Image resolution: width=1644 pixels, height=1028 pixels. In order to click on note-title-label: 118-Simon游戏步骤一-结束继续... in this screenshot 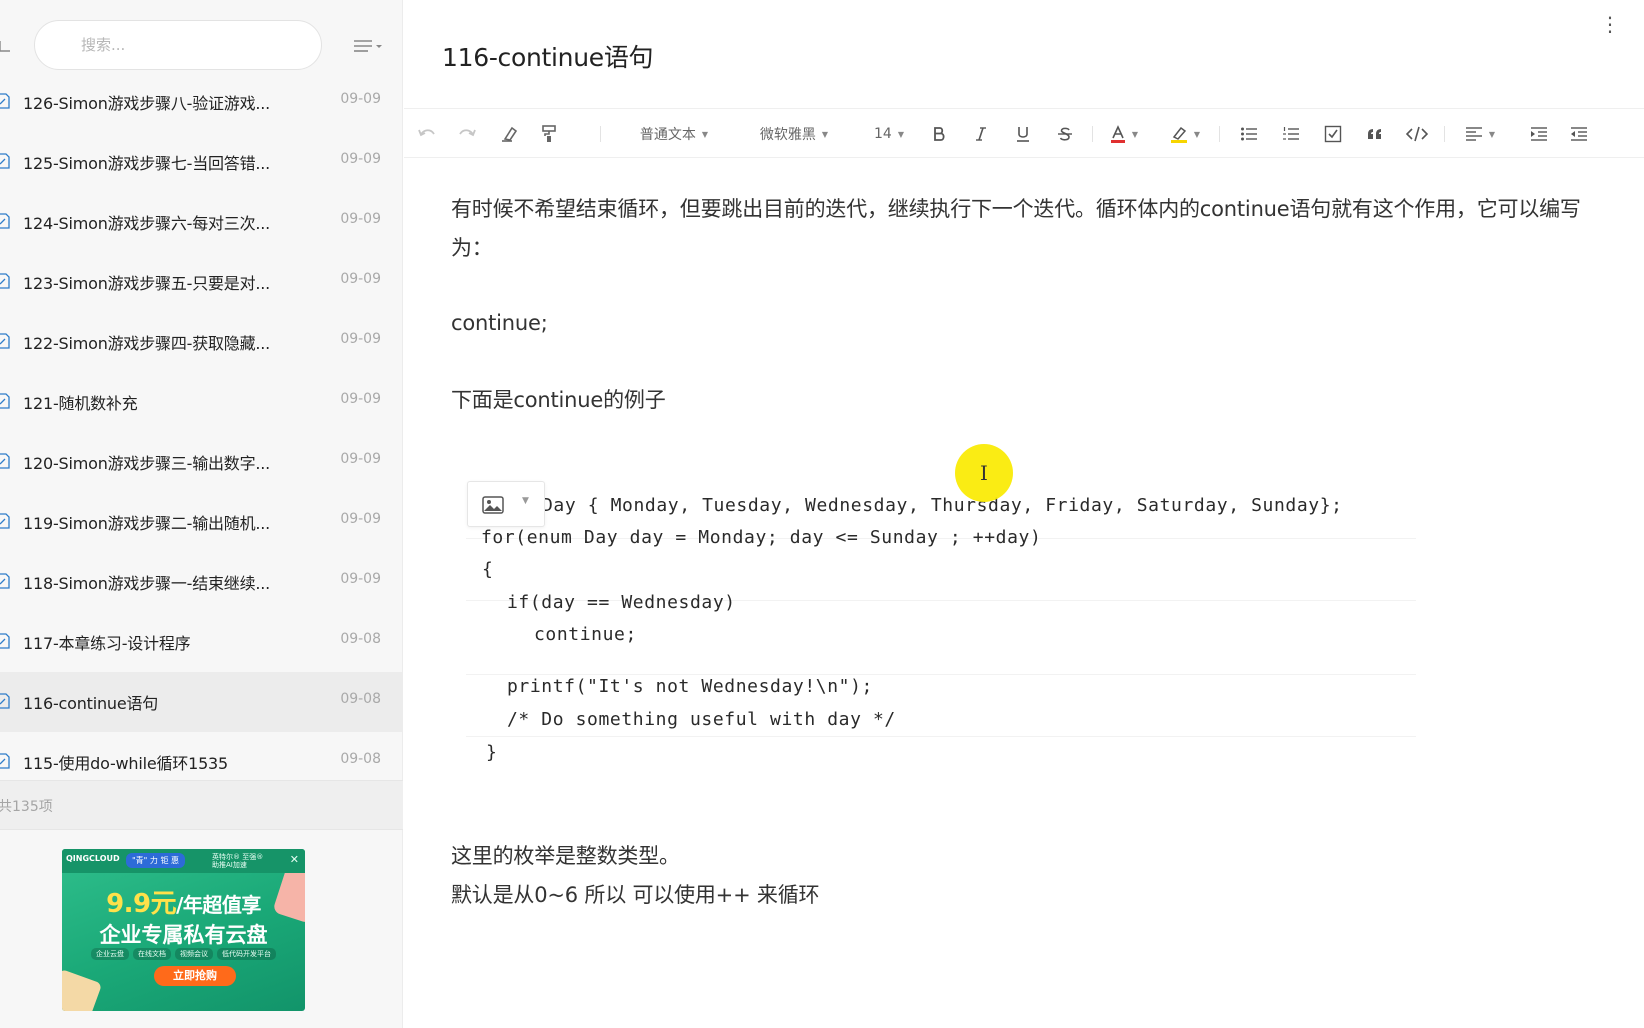, I will do `click(147, 583)`.